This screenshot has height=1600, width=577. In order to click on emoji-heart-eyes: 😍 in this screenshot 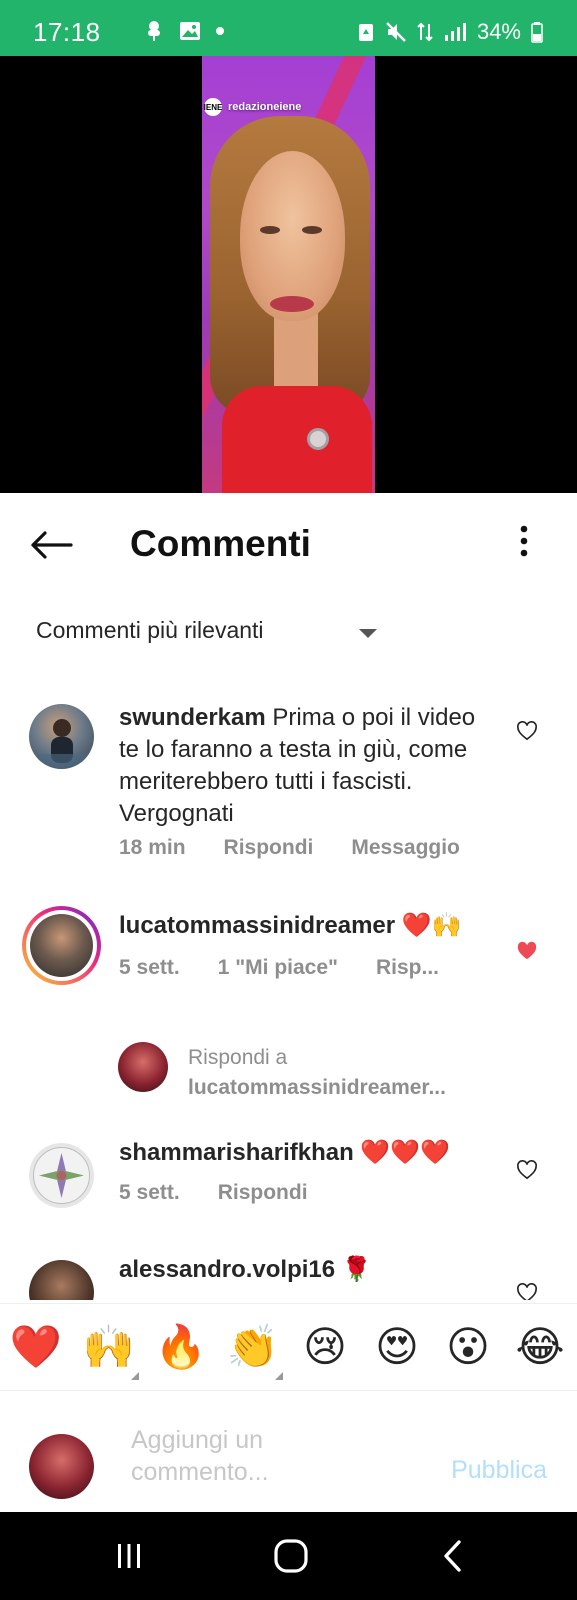, I will do `click(397, 1347)`.